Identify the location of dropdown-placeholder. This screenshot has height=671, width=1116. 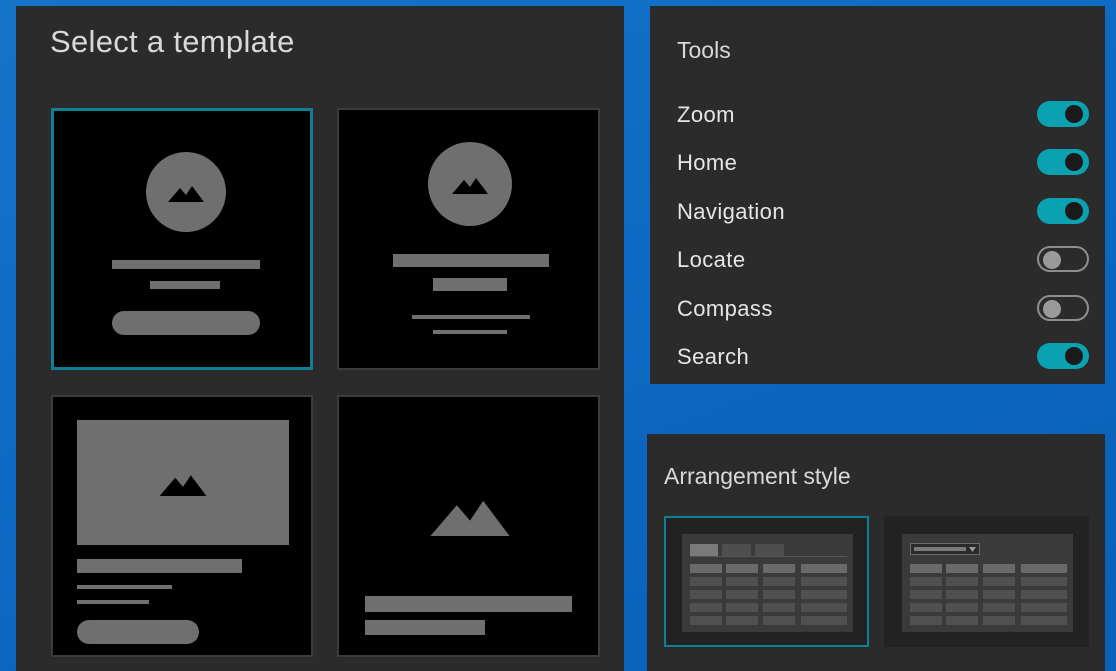
(945, 549).